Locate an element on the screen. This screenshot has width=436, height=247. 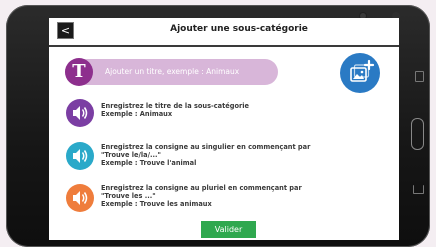
instruction-example: Exemple : Animaux is located at coordinates (137, 114).